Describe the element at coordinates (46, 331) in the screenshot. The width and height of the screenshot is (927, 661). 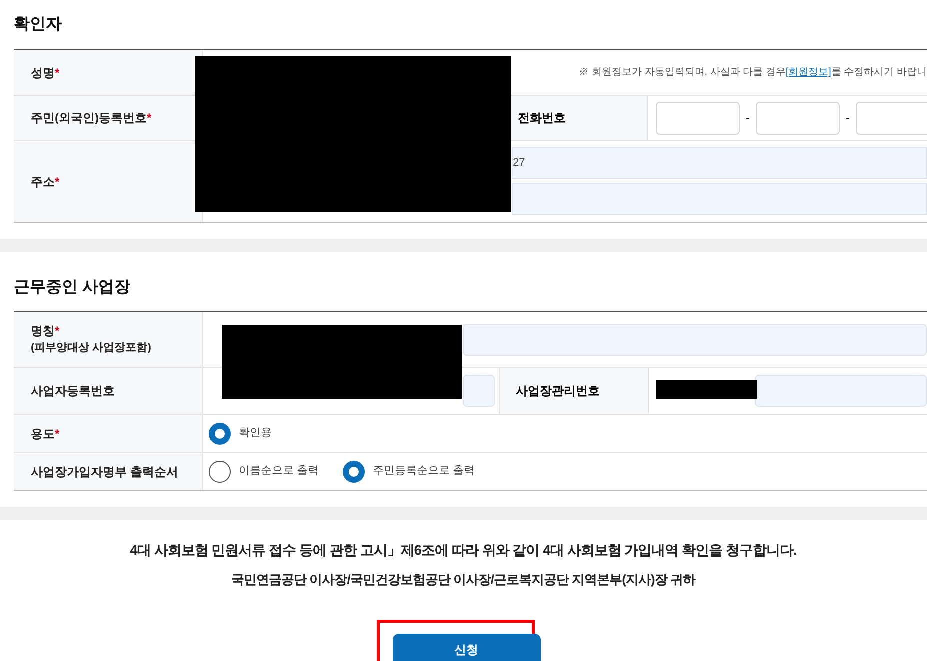
I see `field-label: 명칭*` at that location.